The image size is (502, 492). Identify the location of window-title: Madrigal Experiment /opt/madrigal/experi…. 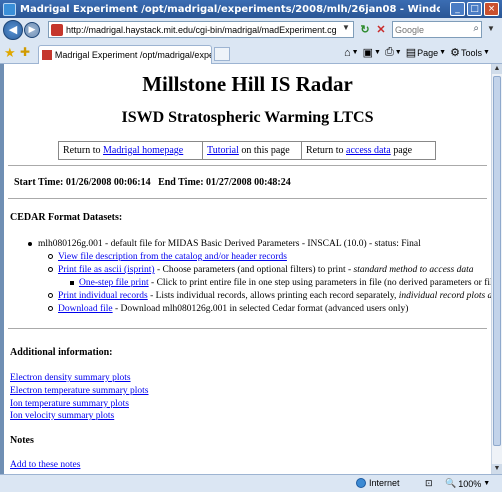
(230, 9).